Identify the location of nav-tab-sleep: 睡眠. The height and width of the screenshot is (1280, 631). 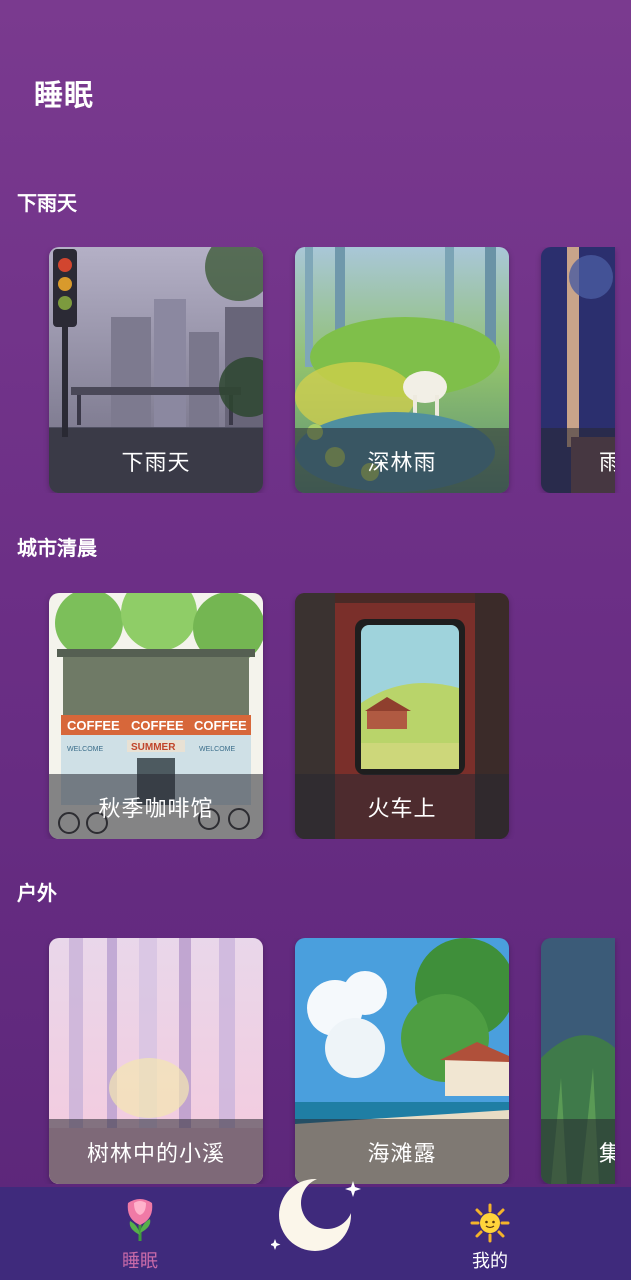
(140, 1233).